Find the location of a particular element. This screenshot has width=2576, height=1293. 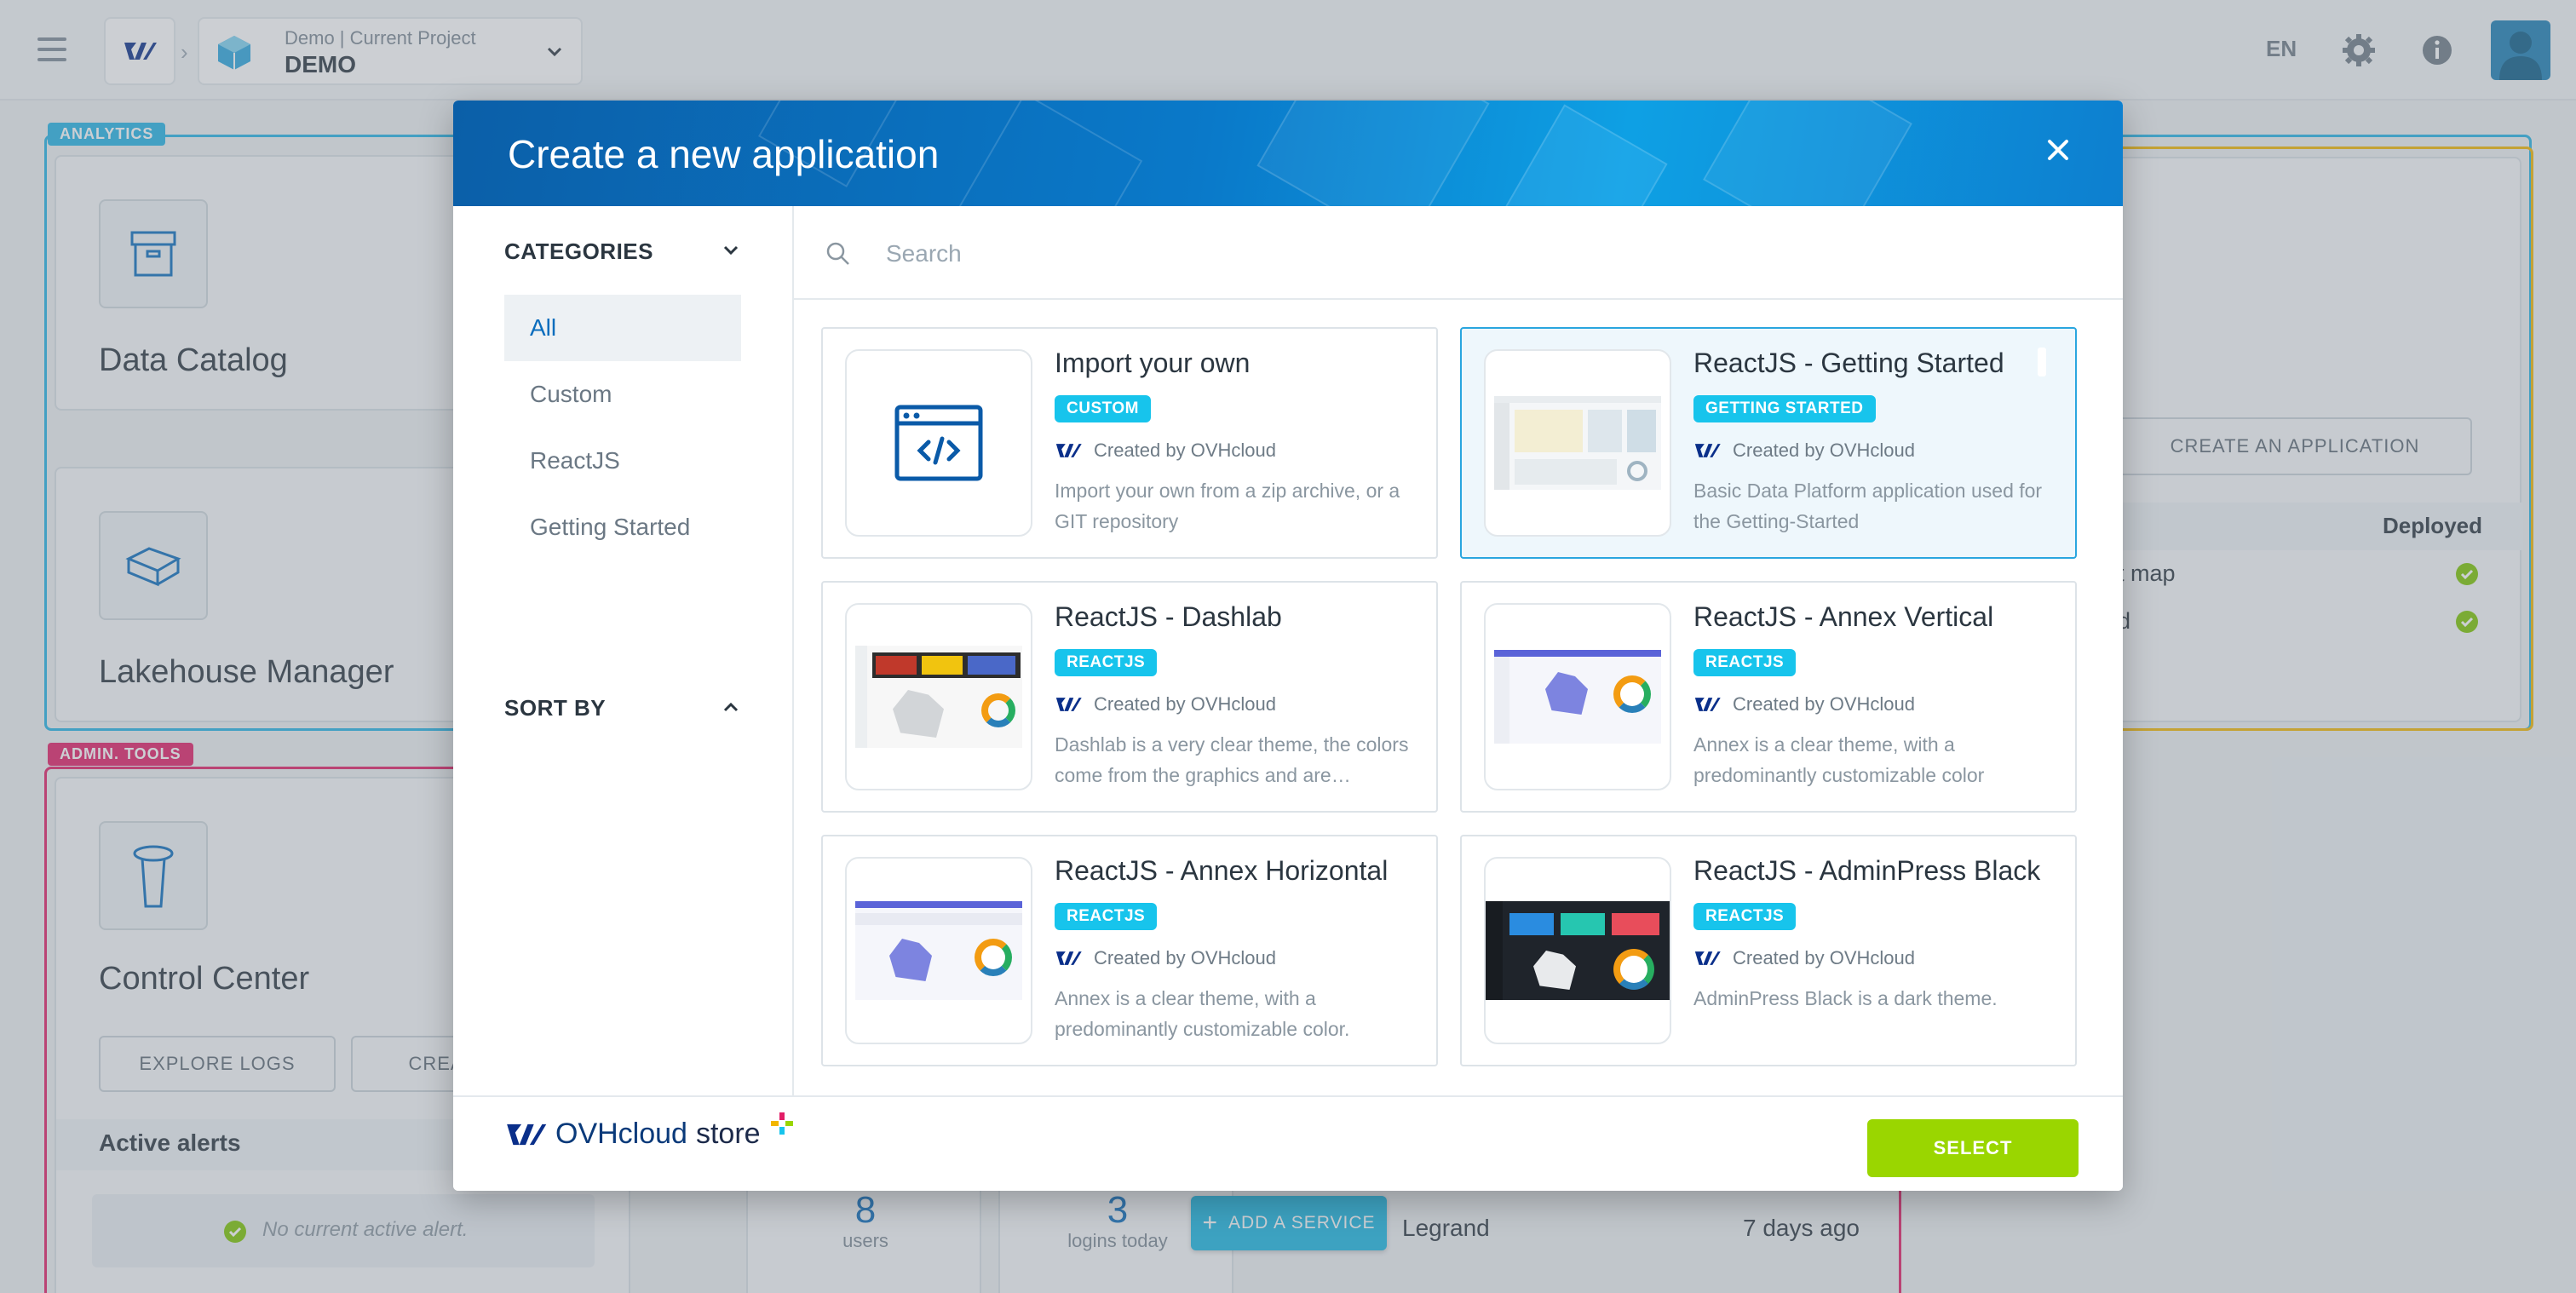

modal-title: Create a new application is located at coordinates (724, 154).